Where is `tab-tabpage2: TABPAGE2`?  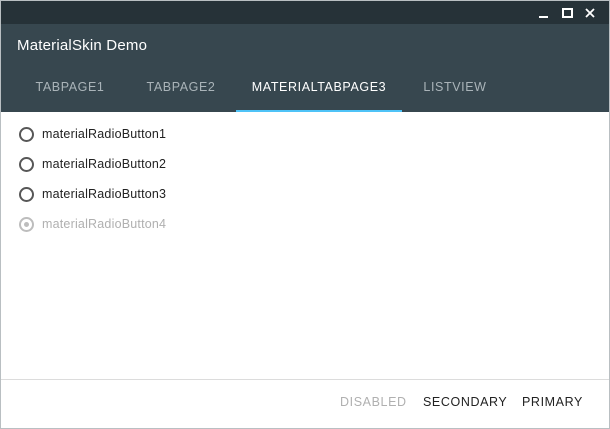 tab-tabpage2: TABPAGE2 is located at coordinates (181, 96).